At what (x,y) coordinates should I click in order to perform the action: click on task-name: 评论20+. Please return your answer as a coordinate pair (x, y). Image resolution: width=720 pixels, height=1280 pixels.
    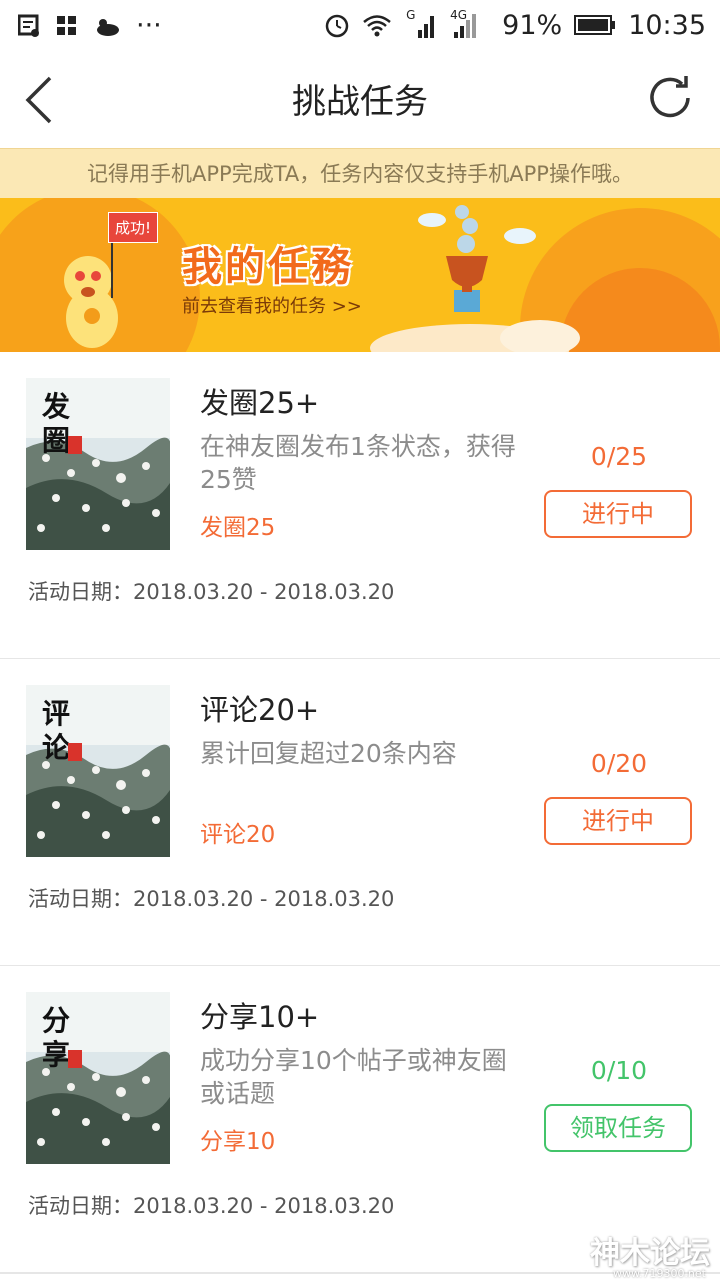
    Looking at the image, I should click on (260, 710).